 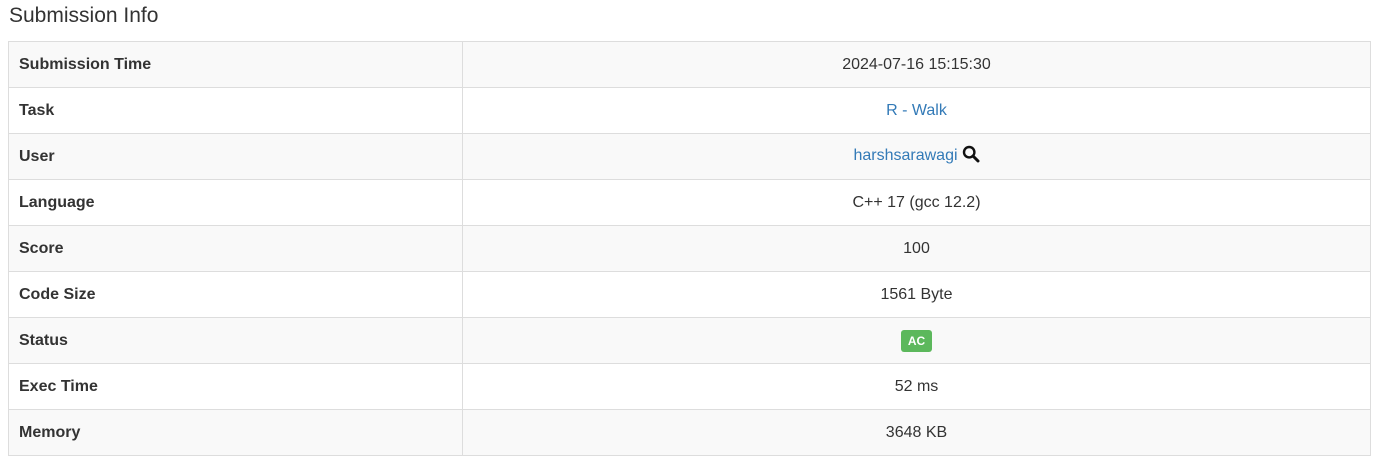 What do you see at coordinates (235, 432) in the screenshot?
I see `row-label: Memory` at bounding box center [235, 432].